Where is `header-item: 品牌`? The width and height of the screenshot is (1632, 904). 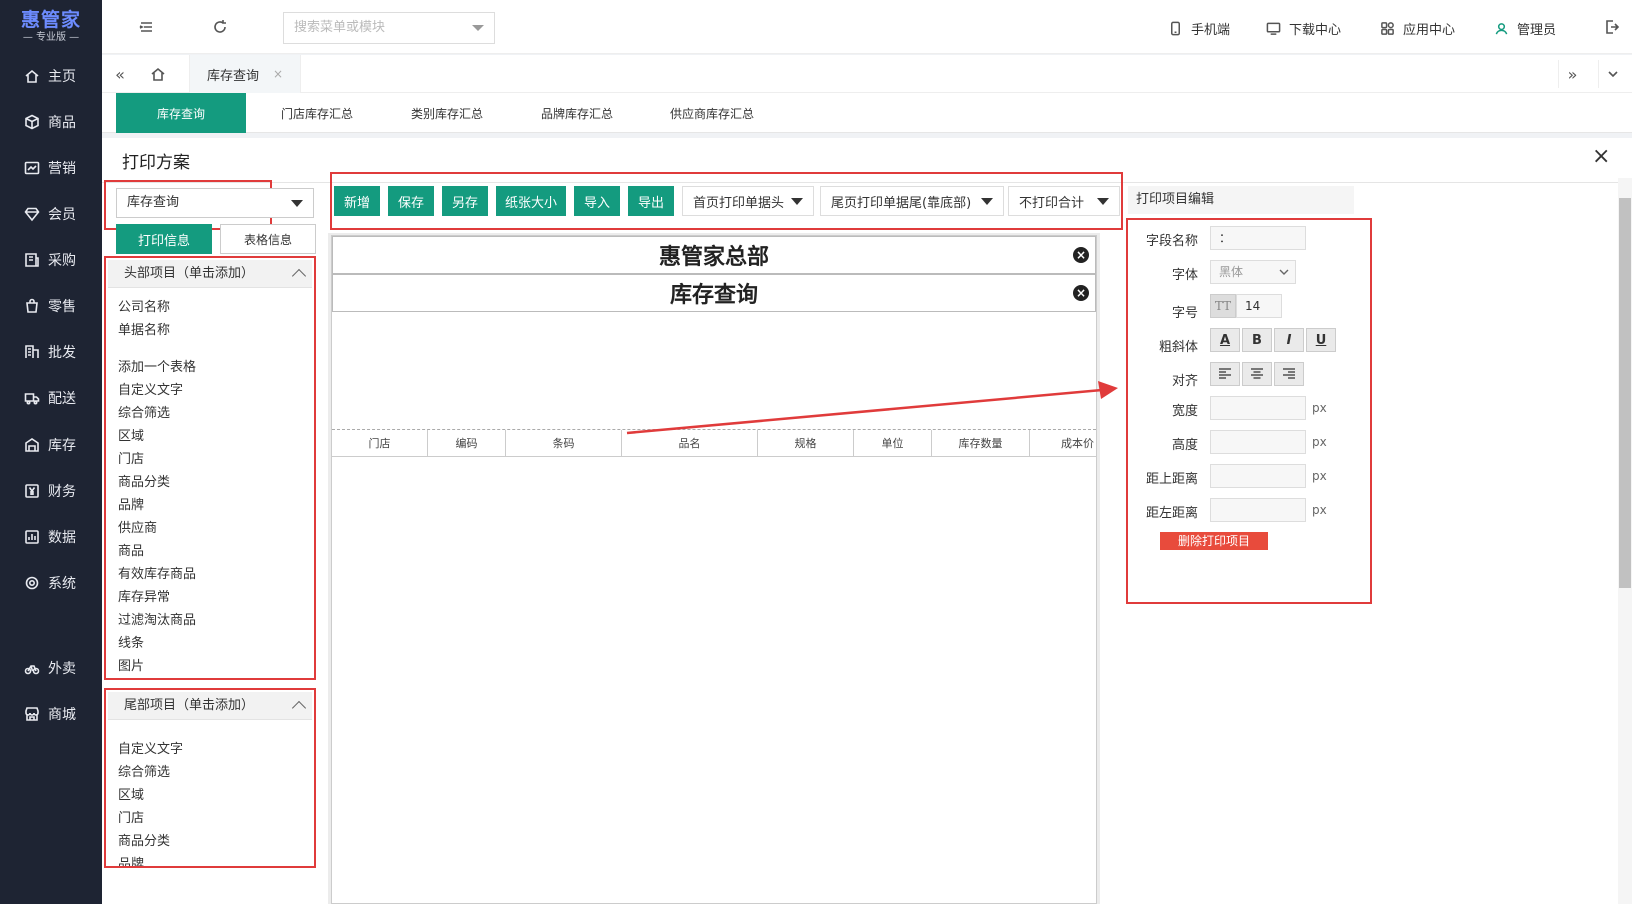 header-item: 品牌 is located at coordinates (131, 503).